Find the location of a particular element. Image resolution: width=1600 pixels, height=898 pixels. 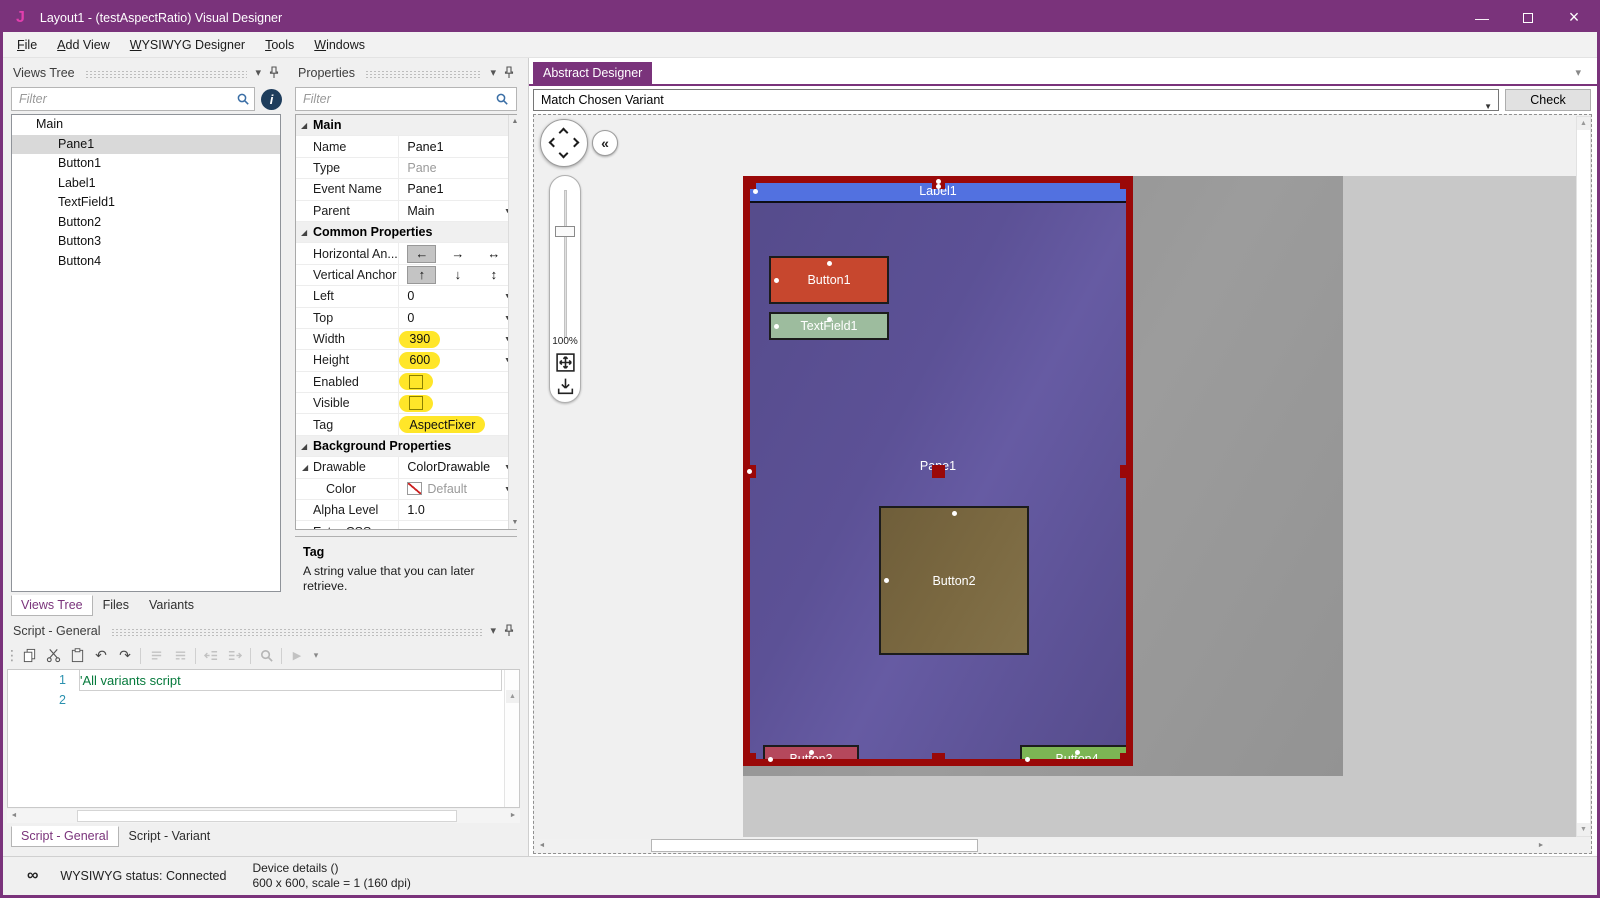

pan-up-icon is located at coordinates (563, 132).